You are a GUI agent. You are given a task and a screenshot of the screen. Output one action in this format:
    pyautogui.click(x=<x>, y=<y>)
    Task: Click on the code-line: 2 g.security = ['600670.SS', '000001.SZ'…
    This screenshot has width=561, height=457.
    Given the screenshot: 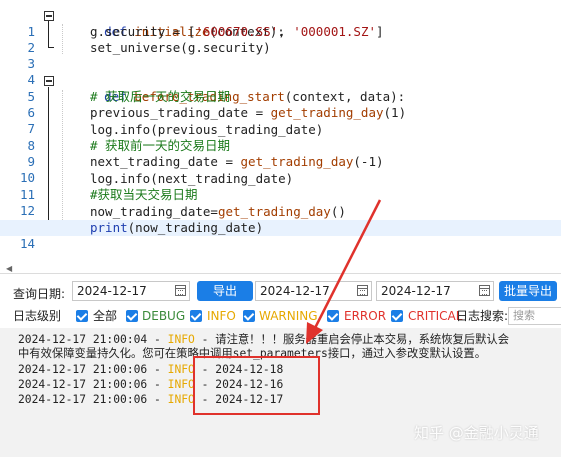 What is the action you would take?
    pyautogui.click(x=280, y=39)
    